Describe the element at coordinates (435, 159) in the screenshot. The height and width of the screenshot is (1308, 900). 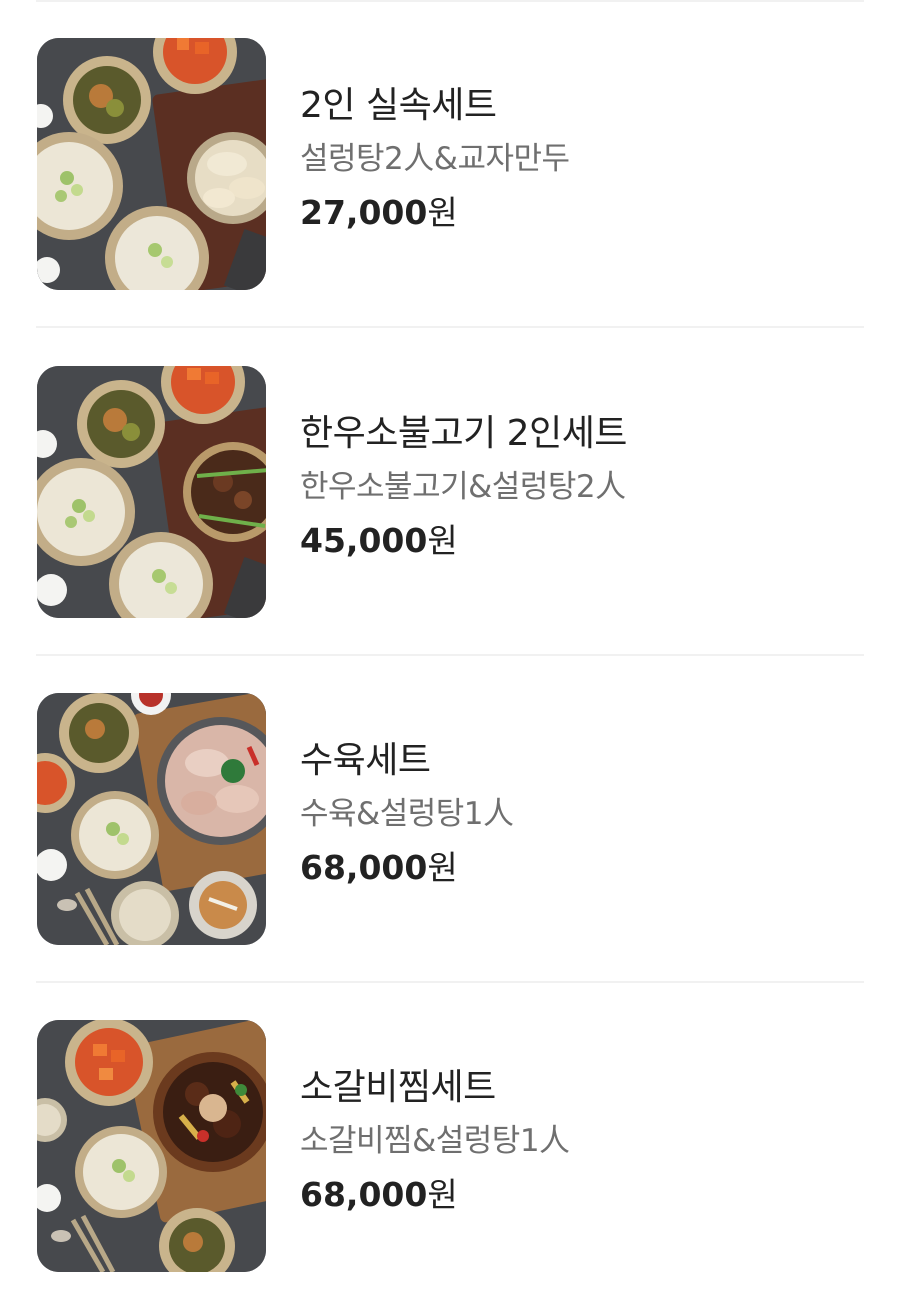
I see `menu-item-description: 설렁탕2人&교자만두` at that location.